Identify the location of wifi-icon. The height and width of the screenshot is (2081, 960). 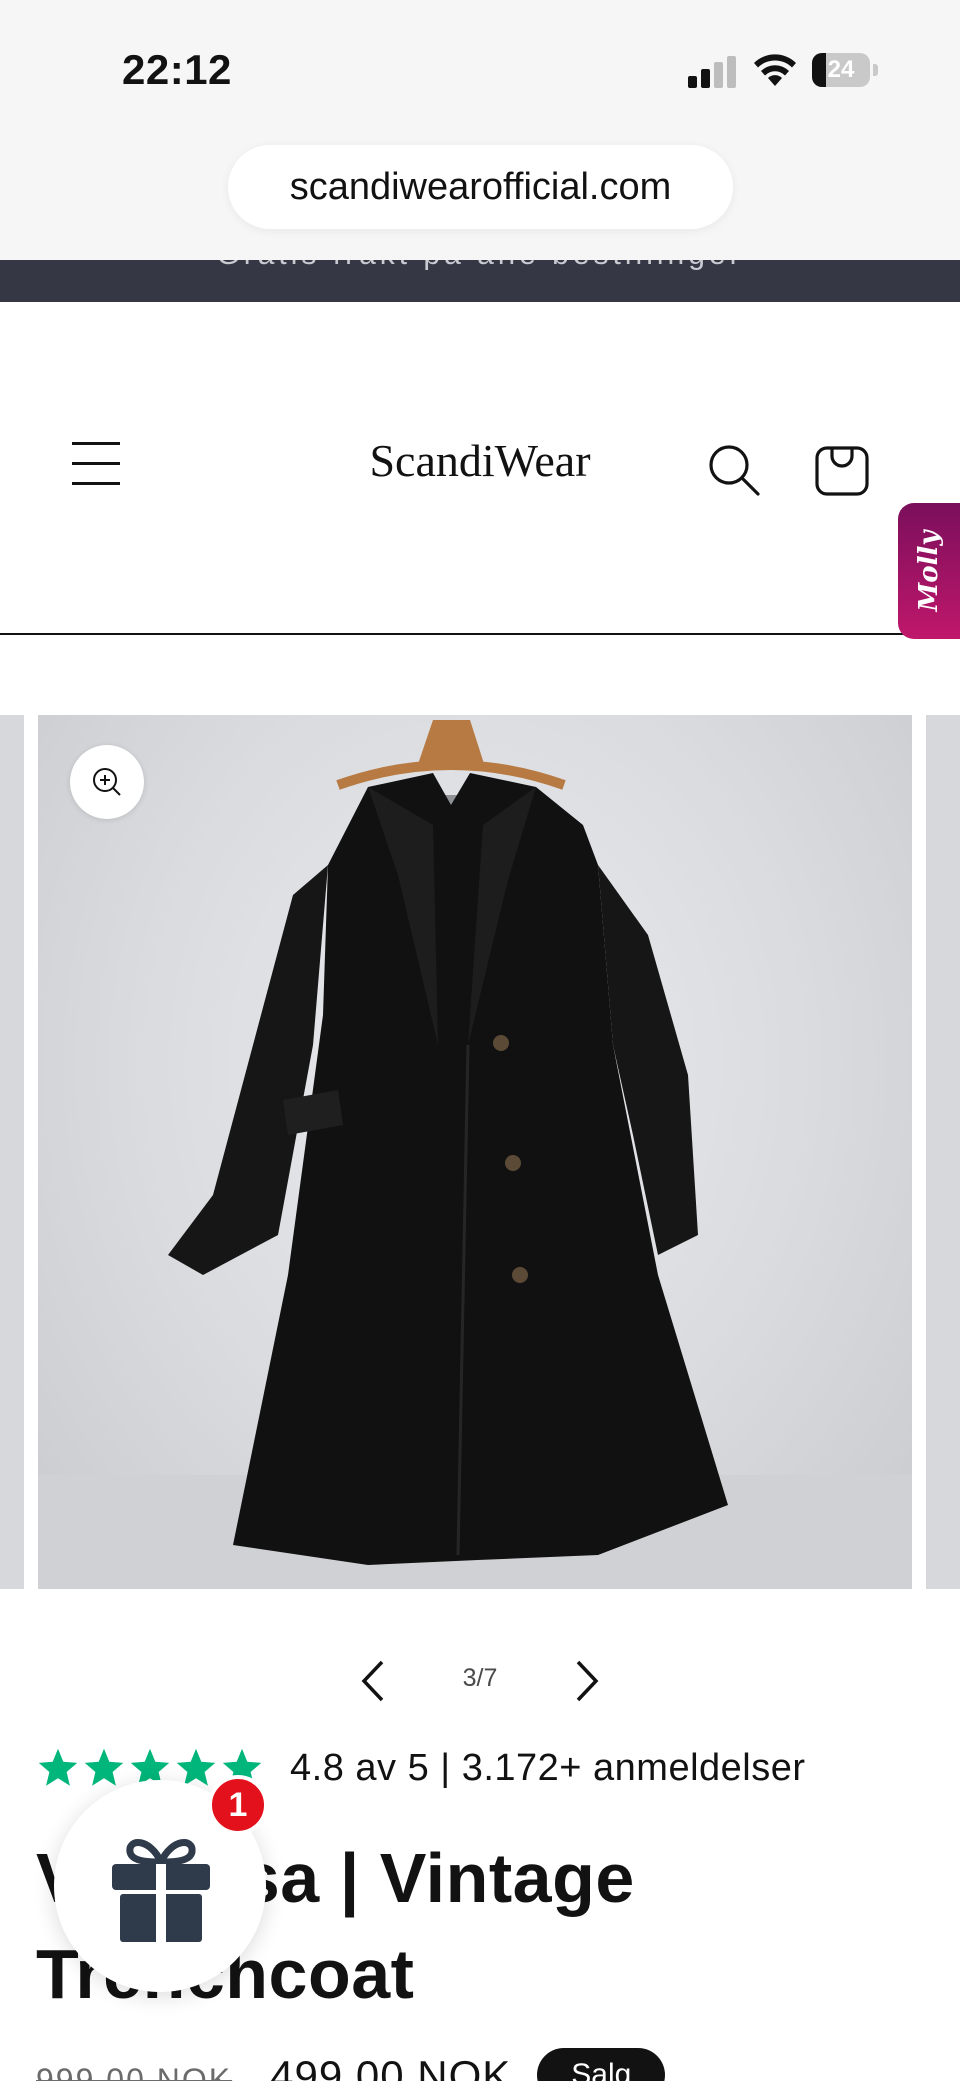
(775, 70).